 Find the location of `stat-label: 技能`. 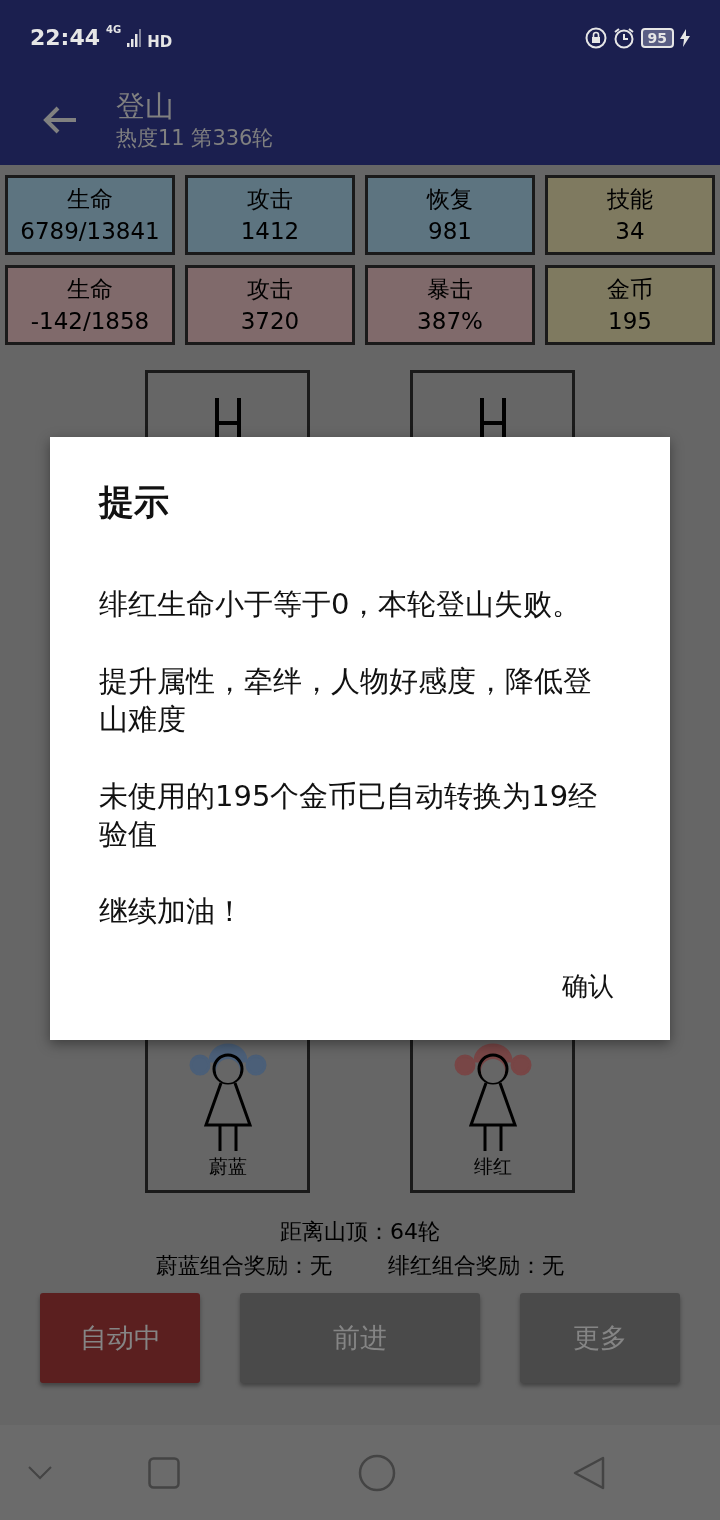

stat-label: 技能 is located at coordinates (630, 199).